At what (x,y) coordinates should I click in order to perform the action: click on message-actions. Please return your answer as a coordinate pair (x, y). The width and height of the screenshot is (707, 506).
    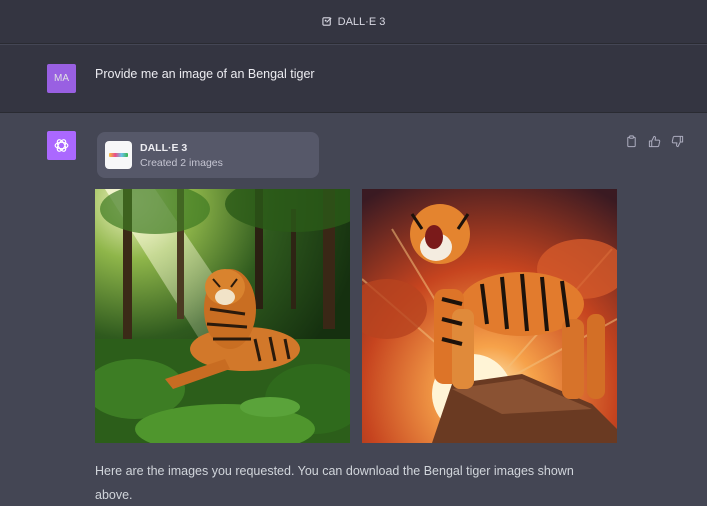
    Looking at the image, I should click on (654, 141).